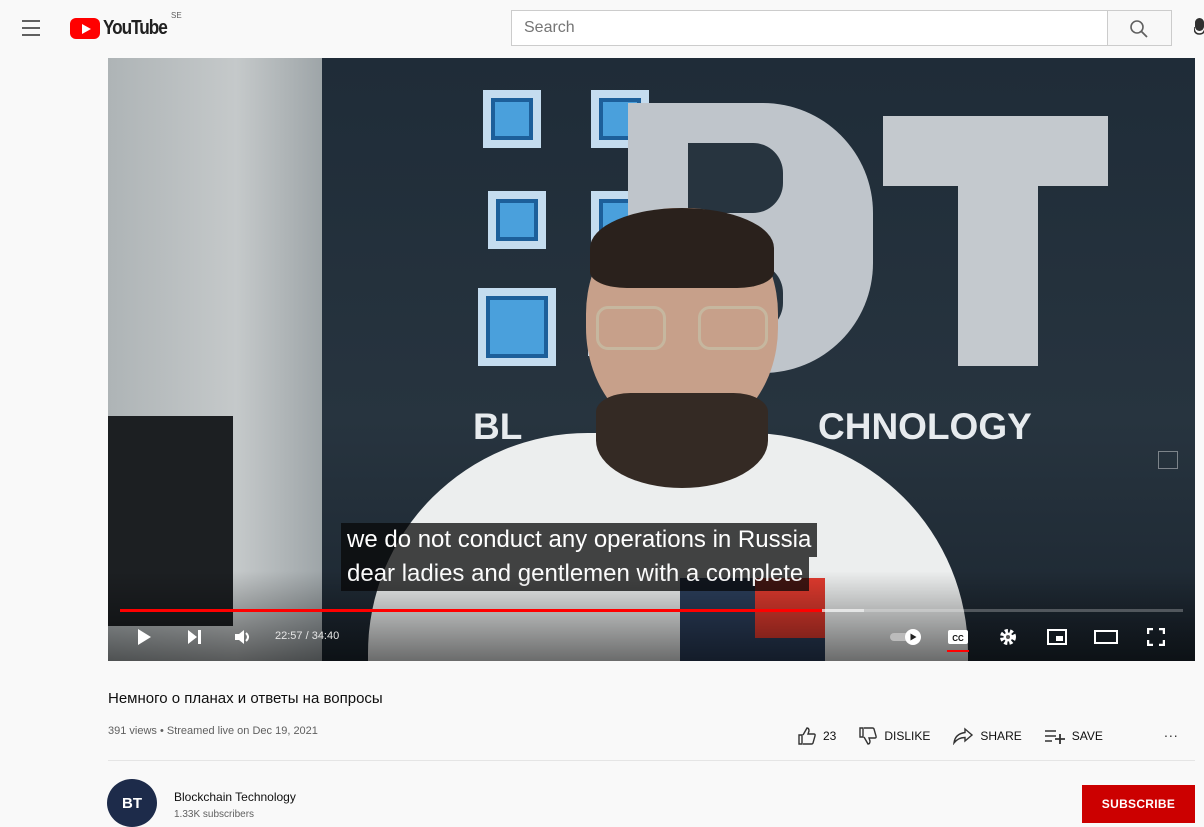 The height and width of the screenshot is (827, 1204). I want to click on video-watermark-icon, so click(1168, 460).